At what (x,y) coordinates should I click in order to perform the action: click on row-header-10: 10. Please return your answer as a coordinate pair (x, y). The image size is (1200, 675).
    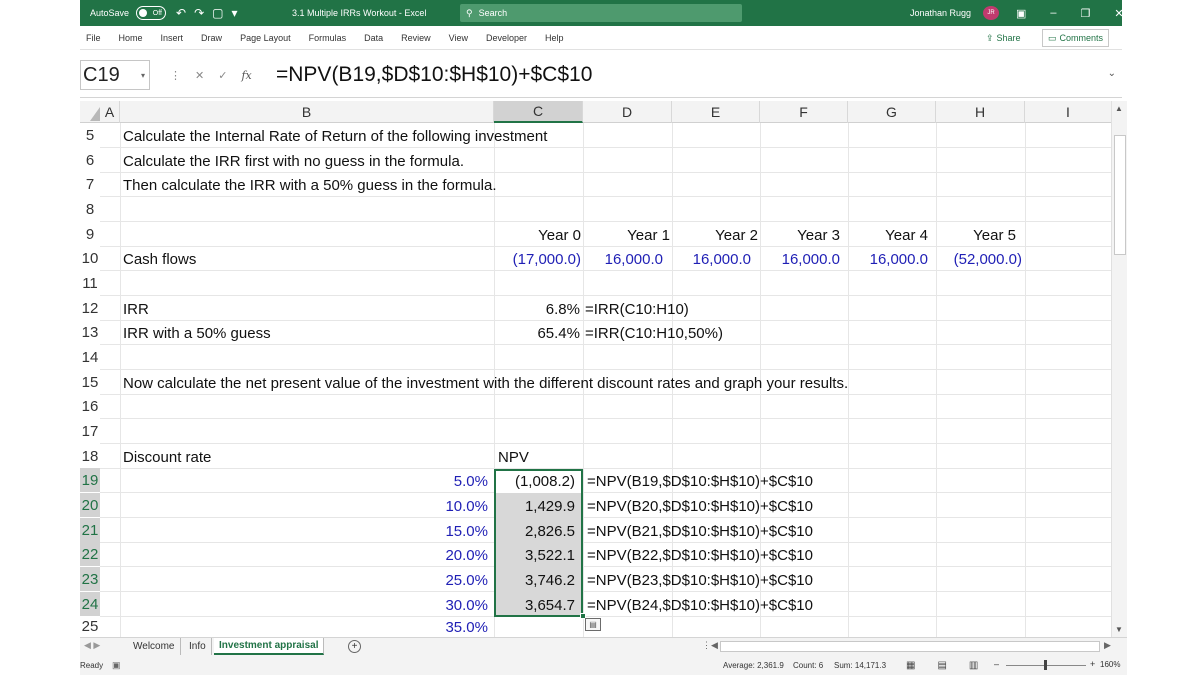
    Looking at the image, I should click on (90, 258).